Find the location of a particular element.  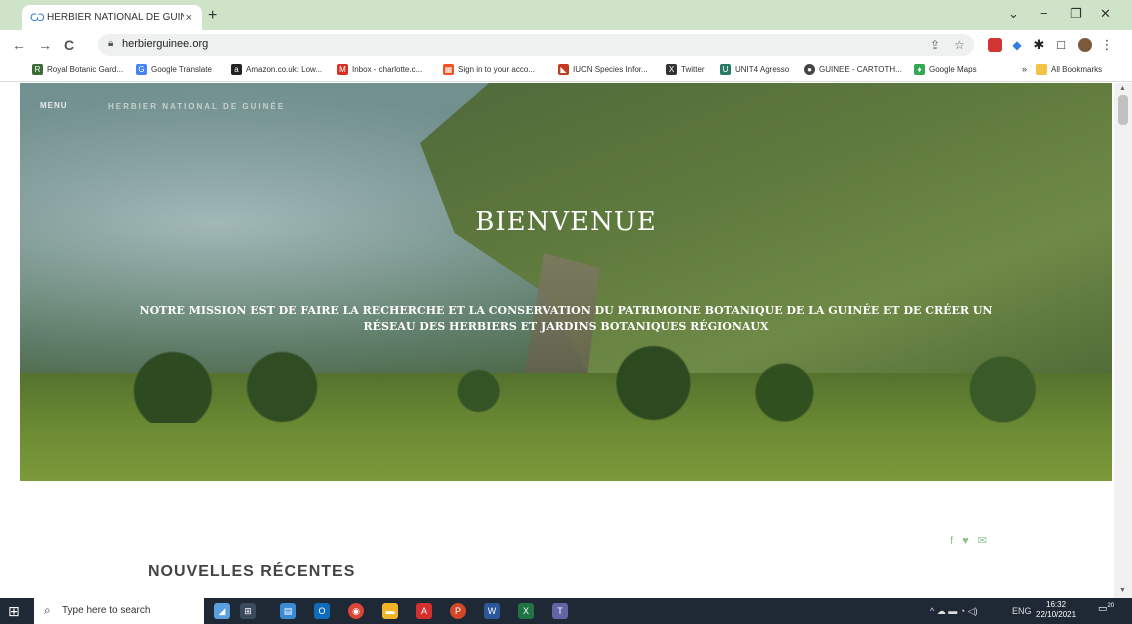

close-window-button: ✕ is located at coordinates (1105, 14).